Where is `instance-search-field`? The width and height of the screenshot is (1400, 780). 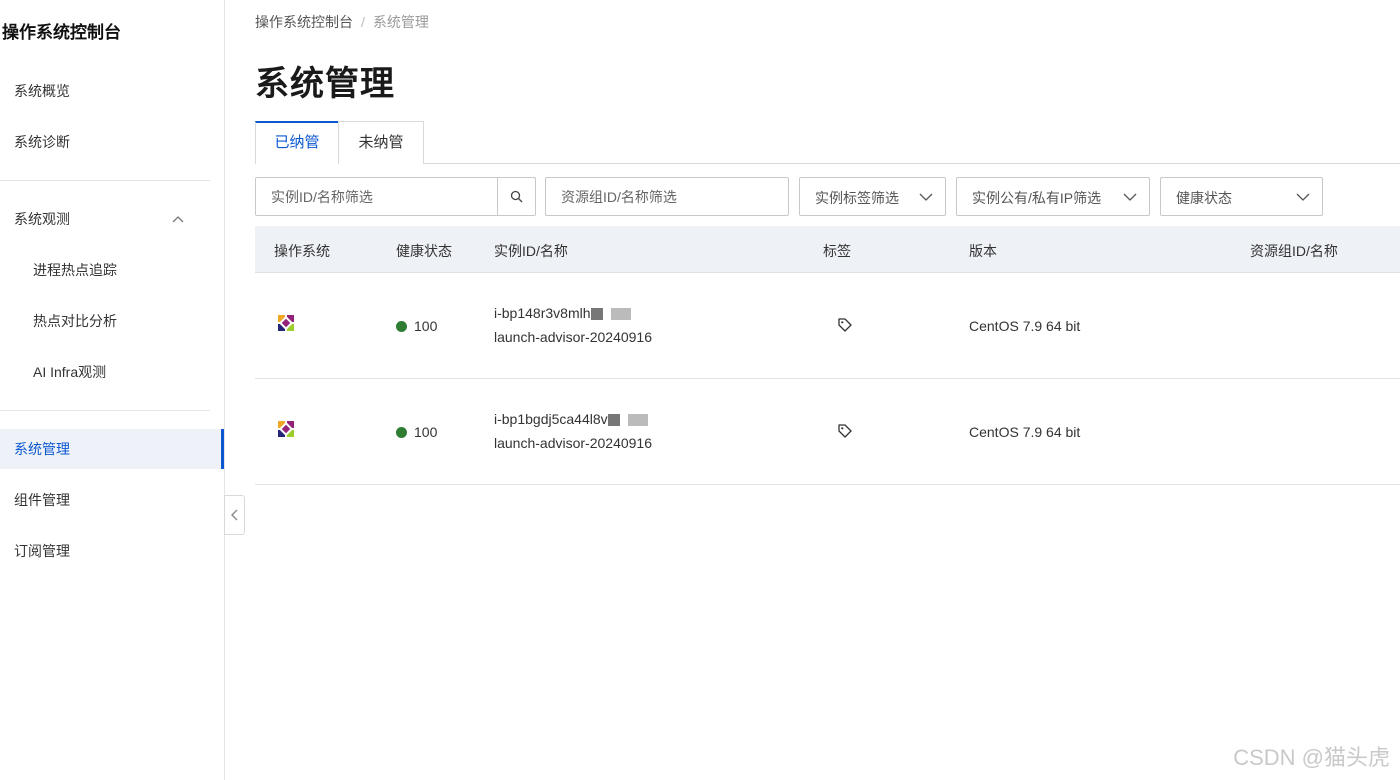
instance-search-field is located at coordinates (395, 196).